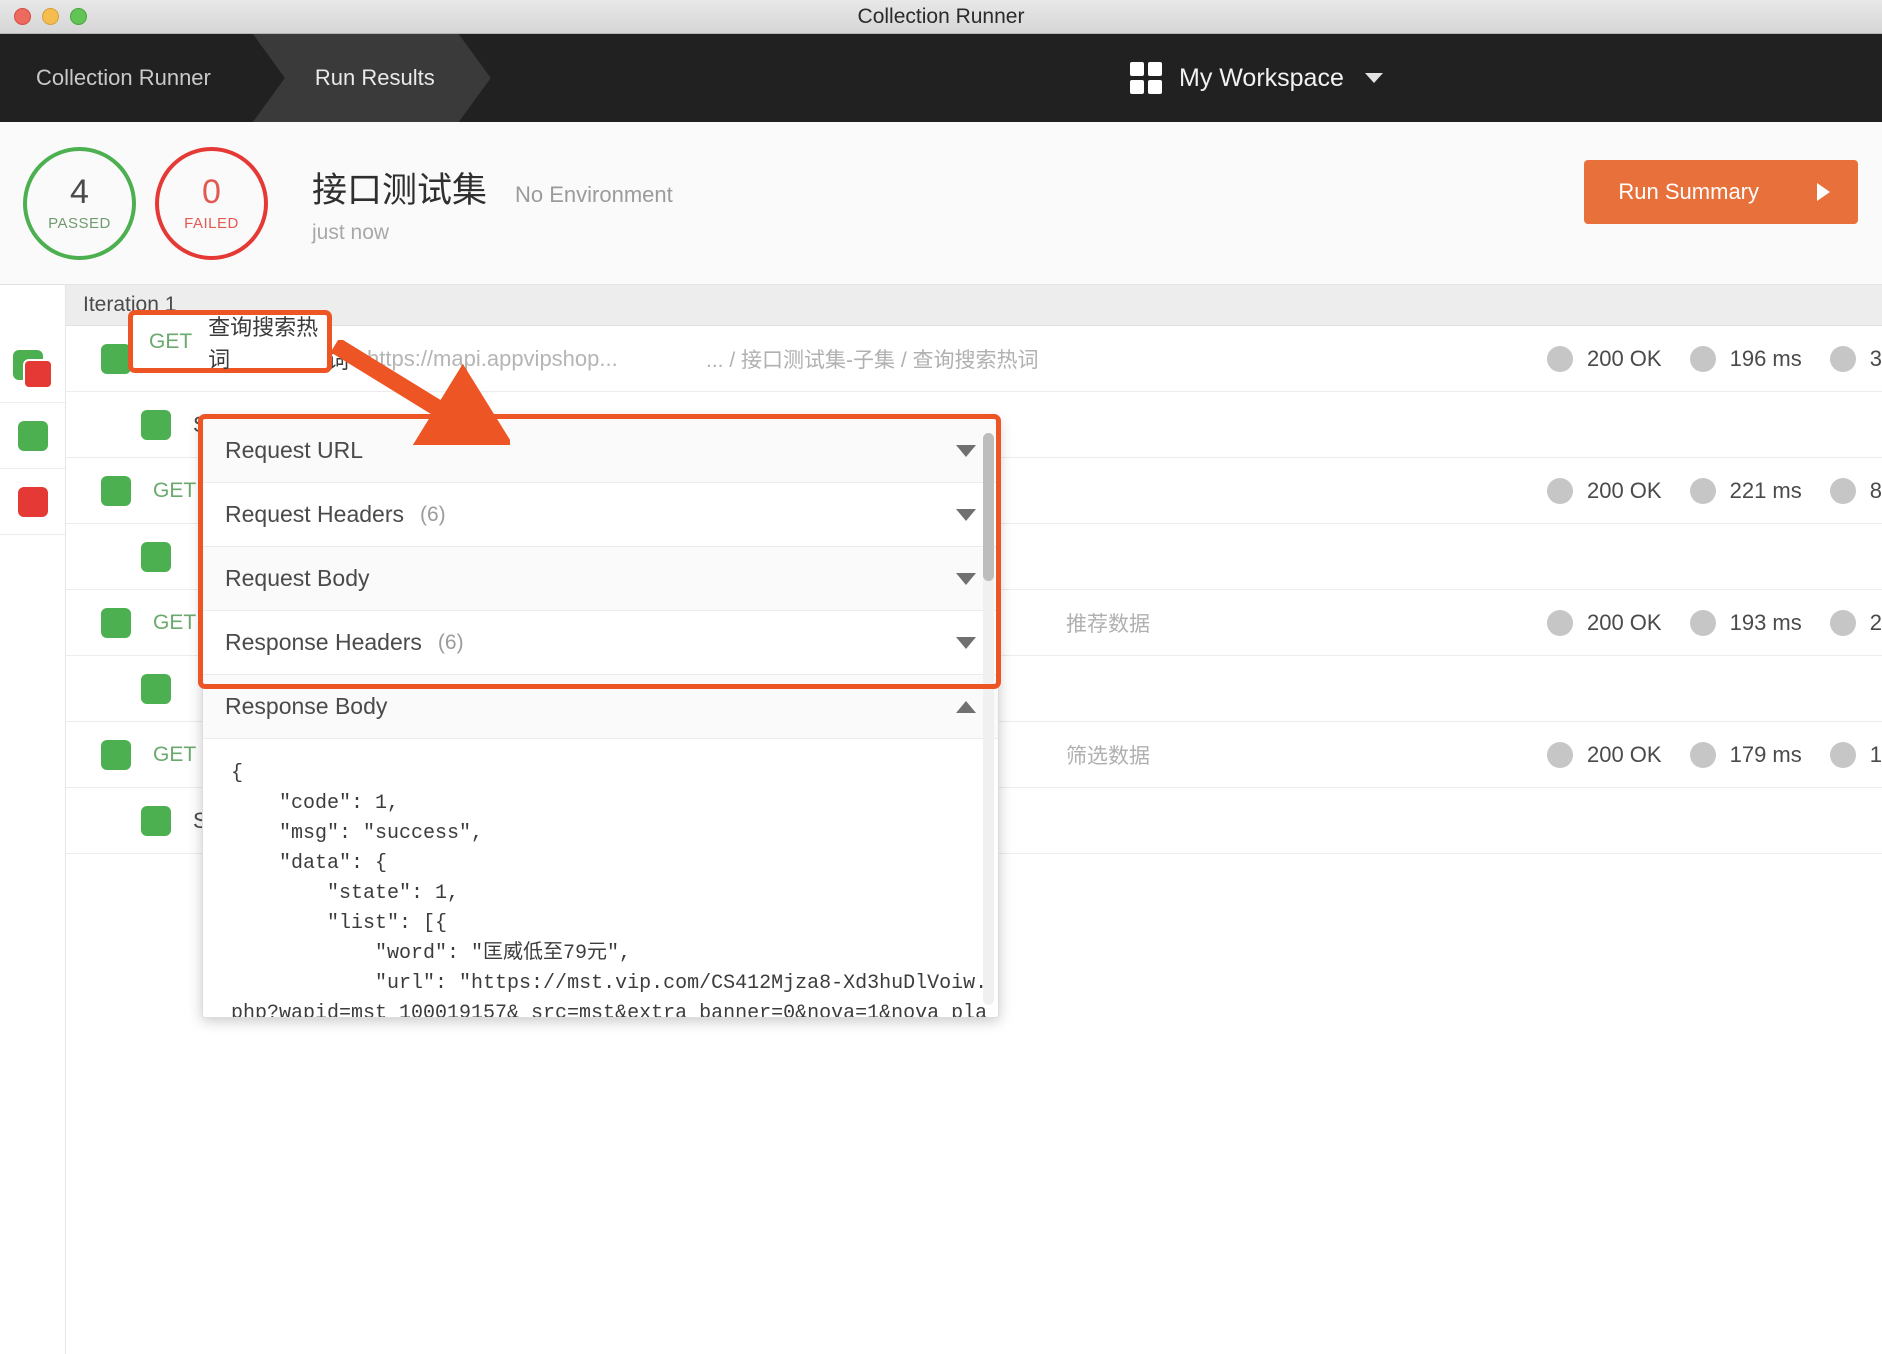 This screenshot has width=1882, height=1354. Describe the element at coordinates (1146, 78) in the screenshot. I see `grid-icon` at that location.